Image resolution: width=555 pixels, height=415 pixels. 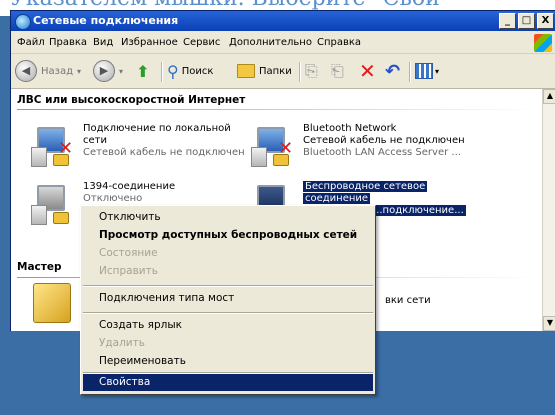 What do you see at coordinates (113, 198) in the screenshot?
I see `connection-status: Отключено` at bounding box center [113, 198].